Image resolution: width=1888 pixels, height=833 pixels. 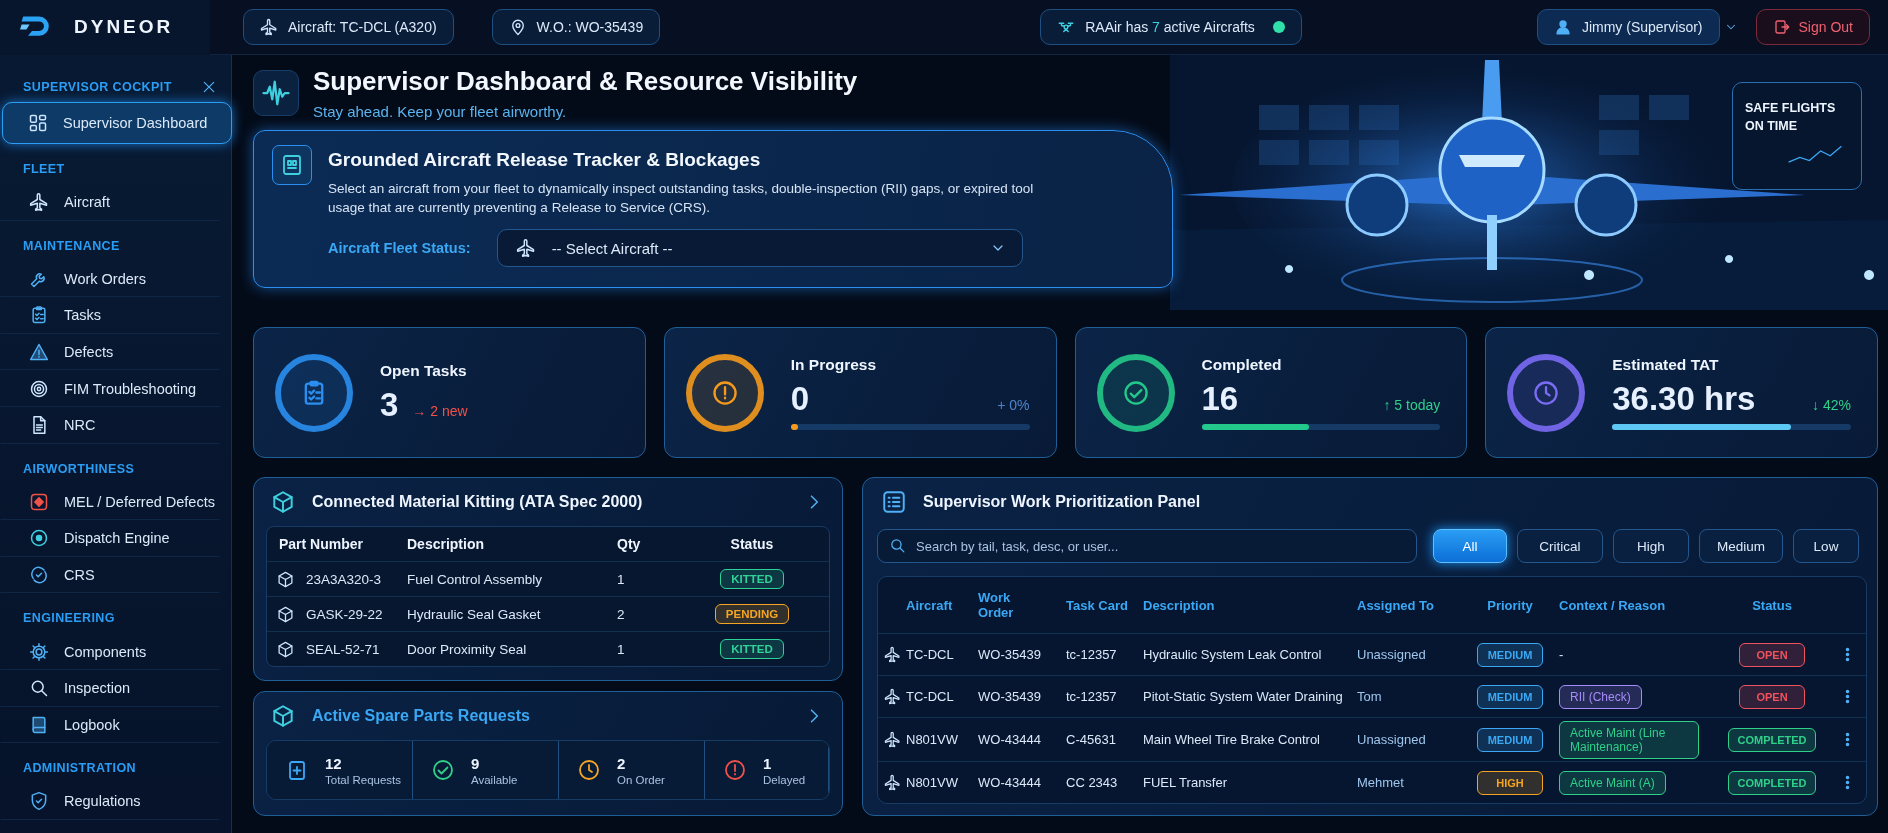 What do you see at coordinates (834, 364) in the screenshot?
I see `kpi-title: In Progress` at bounding box center [834, 364].